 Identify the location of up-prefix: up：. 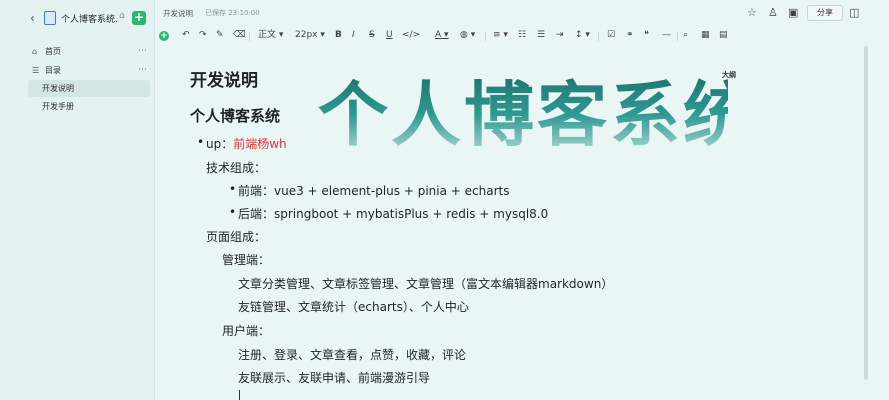
(220, 144).